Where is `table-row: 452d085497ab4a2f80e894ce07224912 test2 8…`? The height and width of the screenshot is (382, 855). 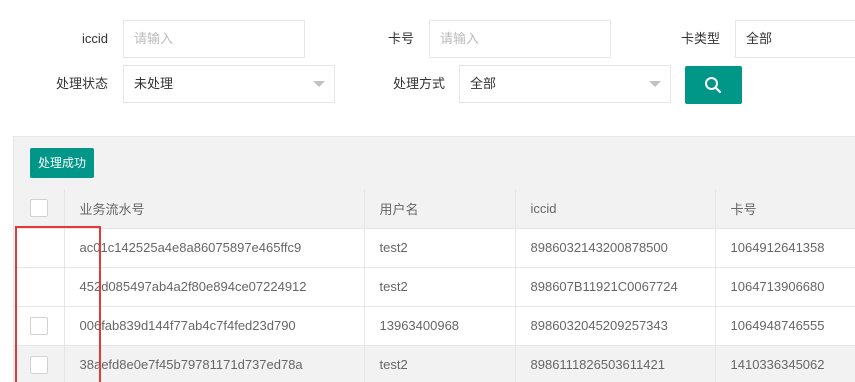 table-row: 452d085497ab4a2f80e894ce07224912 test2 8… is located at coordinates (434, 287).